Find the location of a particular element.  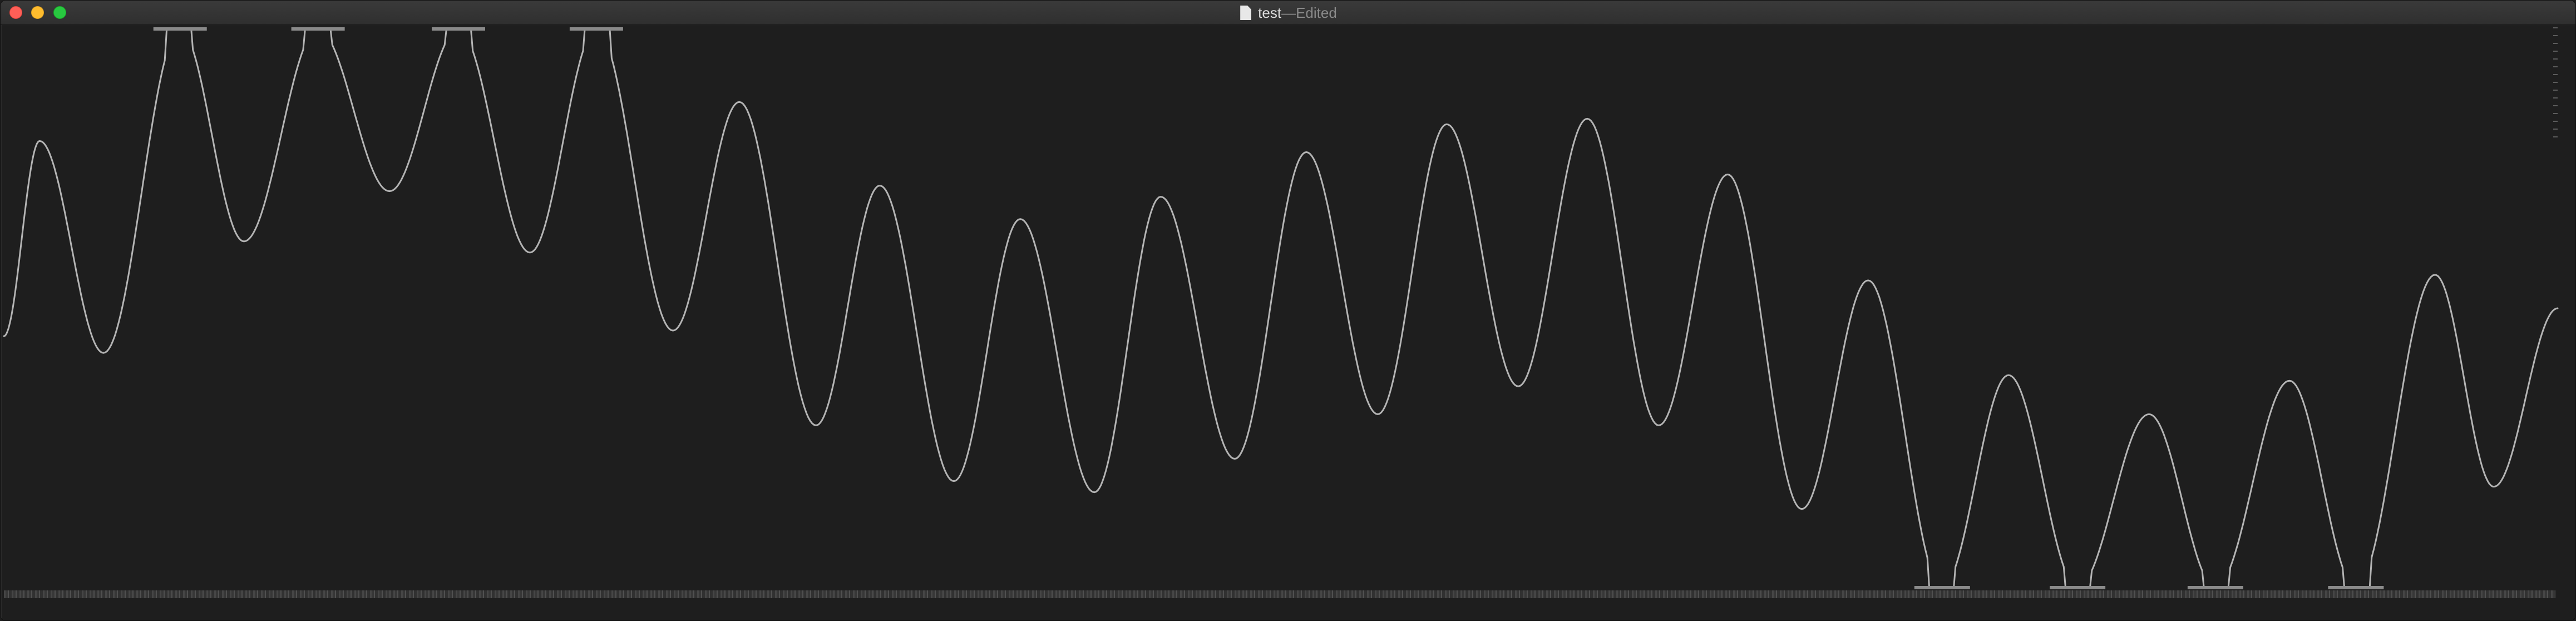

minimize-icon is located at coordinates (37, 12).